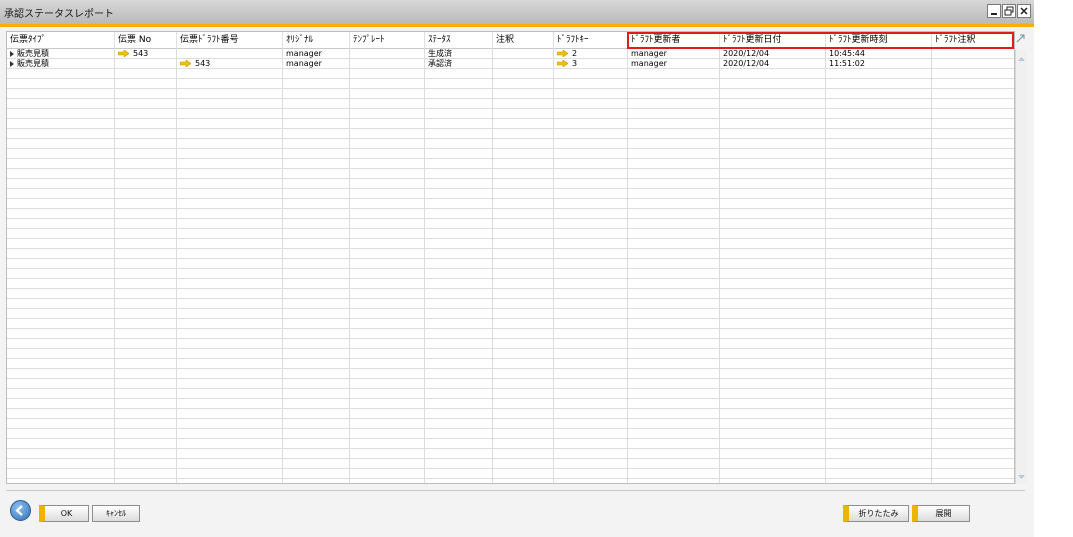 The width and height of the screenshot is (1073, 537). I want to click on cell-draft-update-time: 10:45:44, so click(879, 54).